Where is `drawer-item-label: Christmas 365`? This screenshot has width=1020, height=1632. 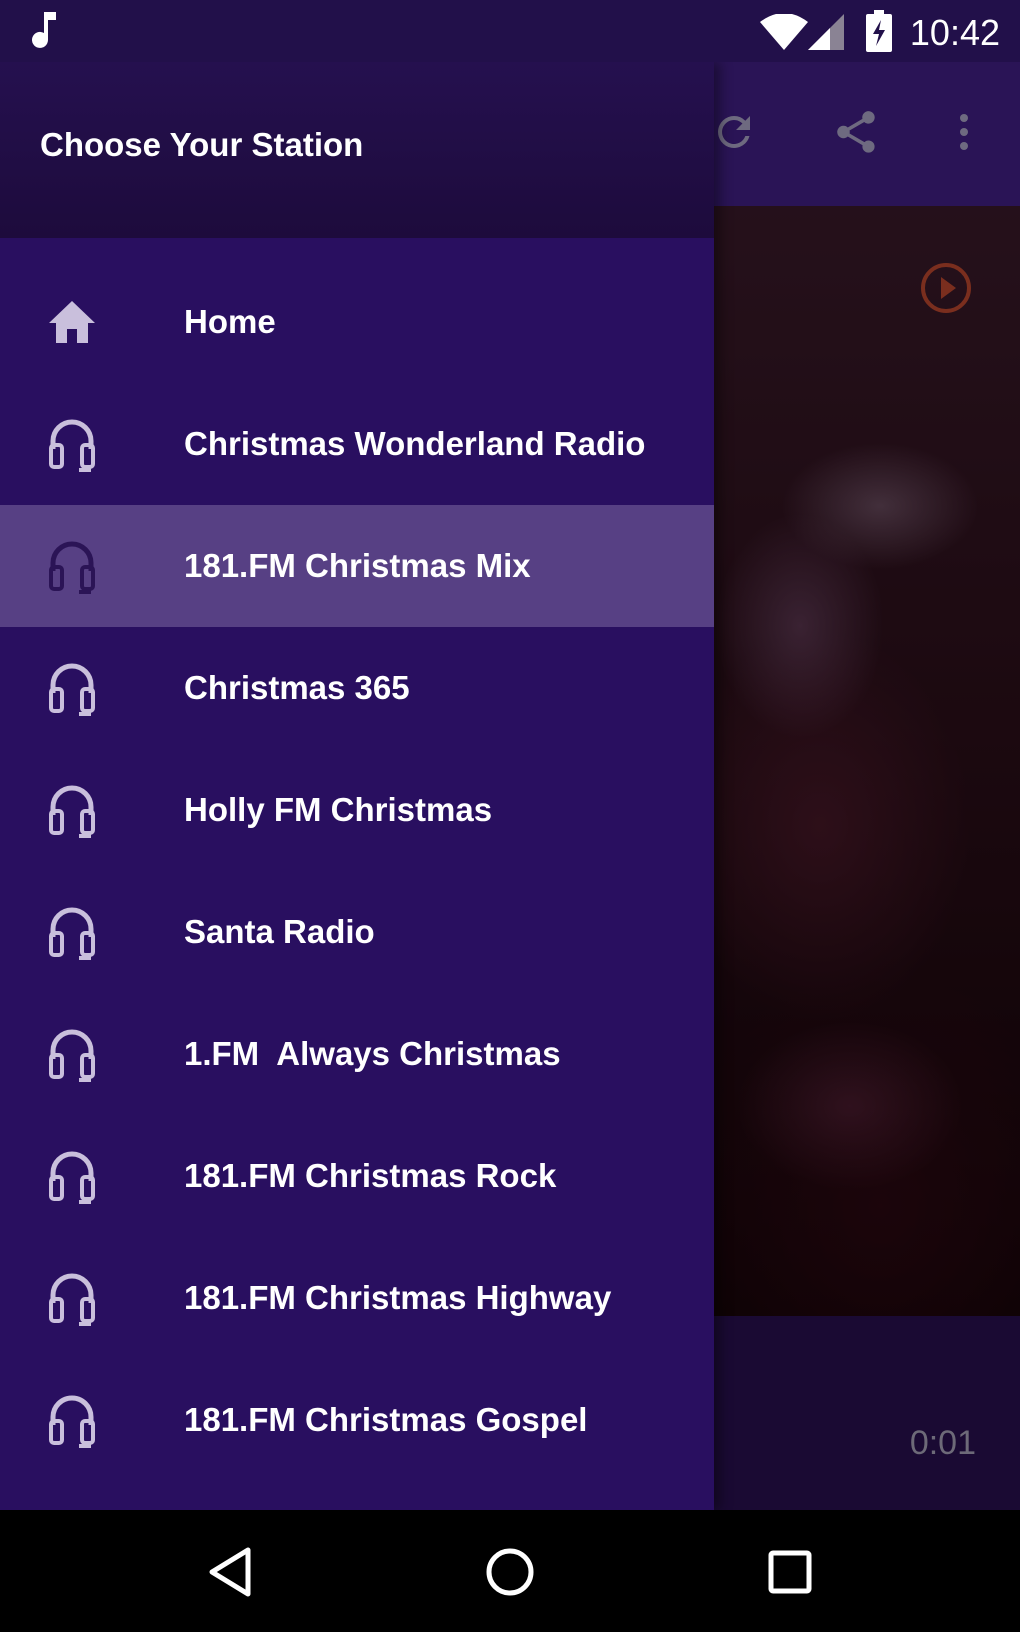 drawer-item-label: Christmas 365 is located at coordinates (297, 687).